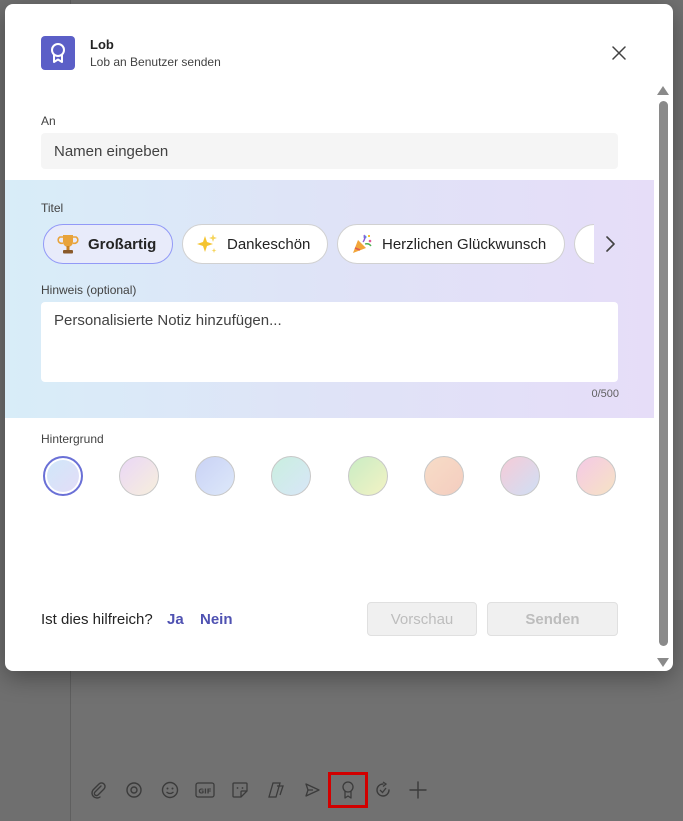  I want to click on chips-next-button, so click(610, 244).